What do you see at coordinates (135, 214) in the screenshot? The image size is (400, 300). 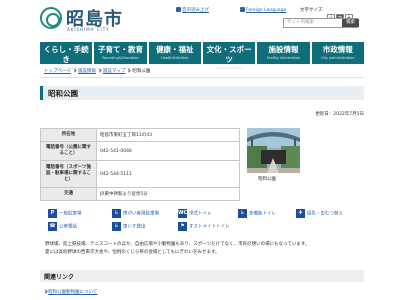 I see `facility-accessible-parking: ♿ 障がい者用駐車場` at bounding box center [135, 214].